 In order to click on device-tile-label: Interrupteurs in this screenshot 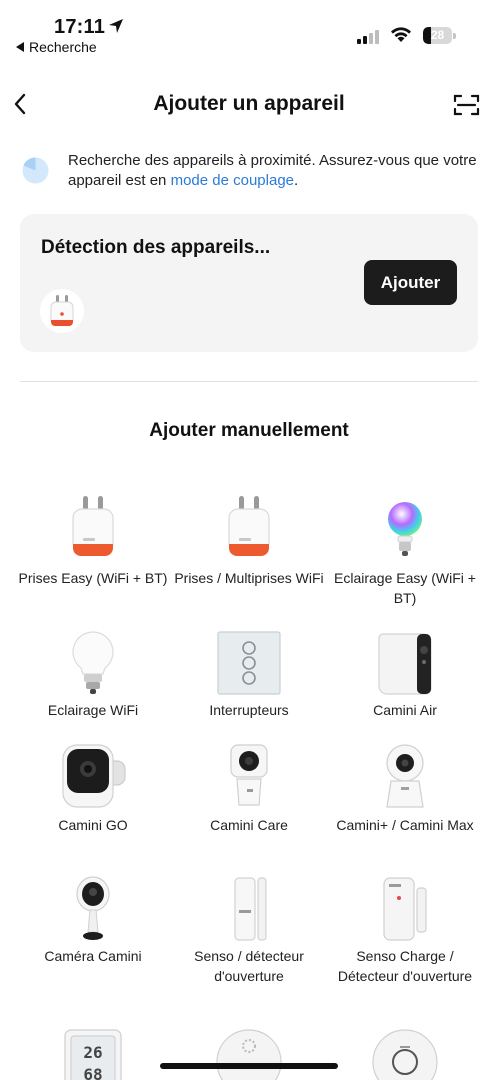, I will do `click(249, 710)`.